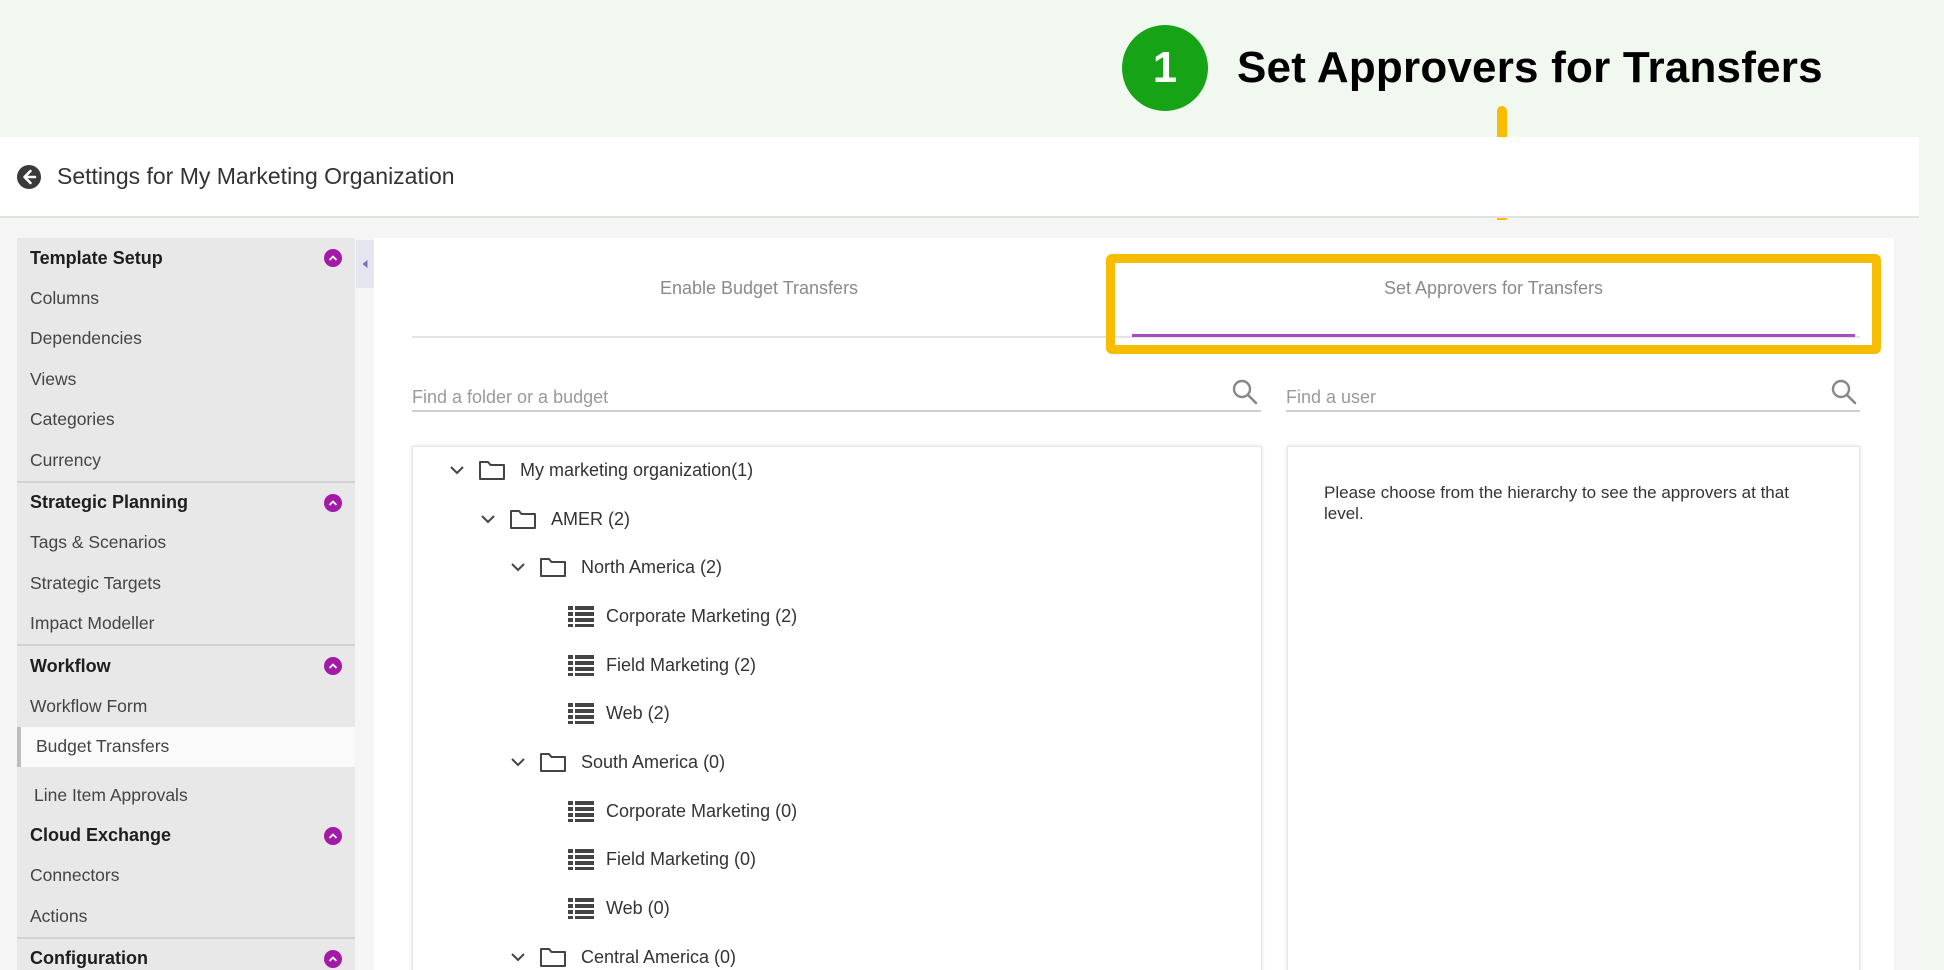  I want to click on sidebar-section-configuration: Configuration, so click(186, 954).